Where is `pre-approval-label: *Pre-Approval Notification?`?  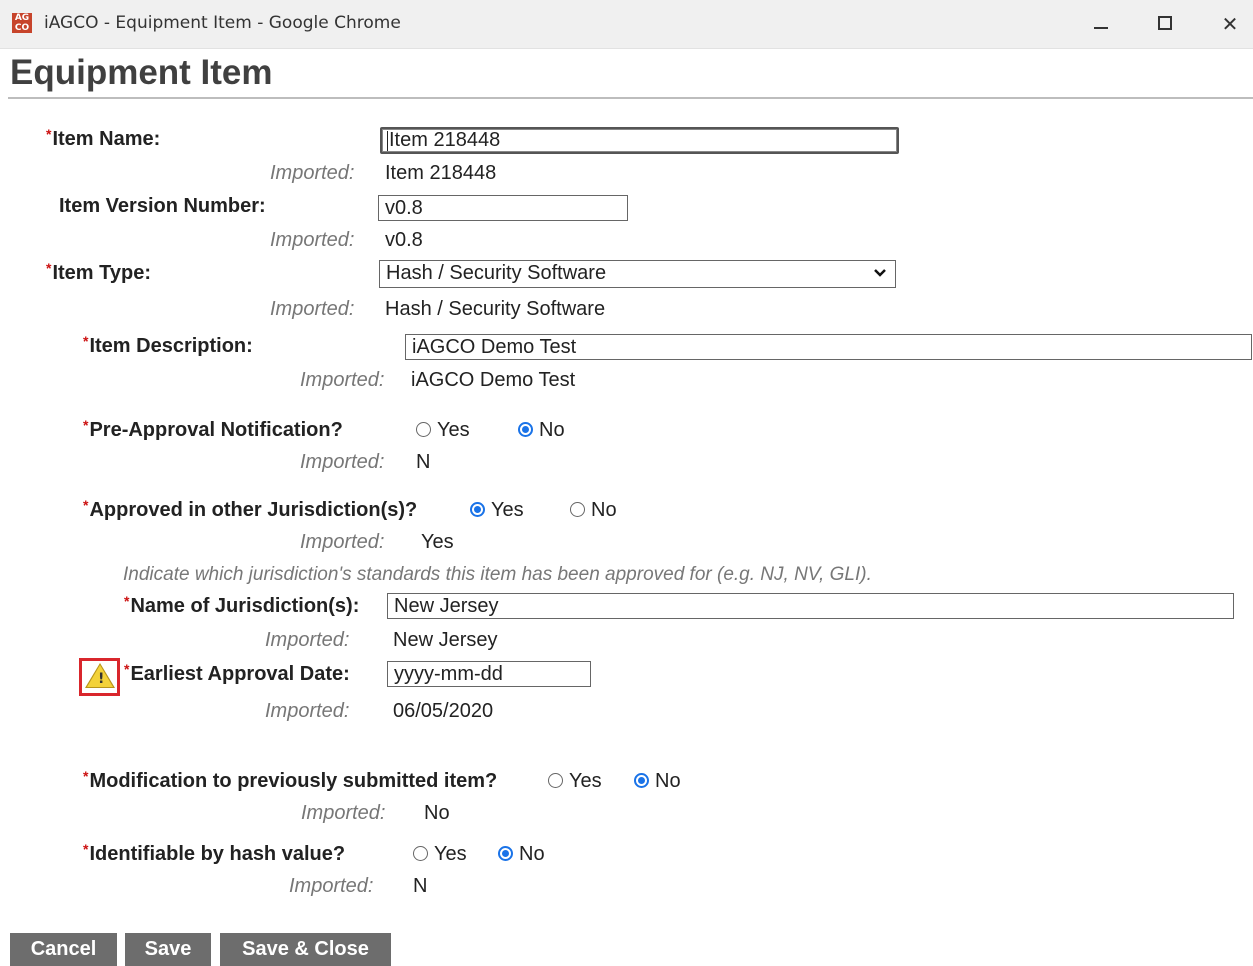 pre-approval-label: *Pre-Approval Notification? is located at coordinates (213, 429).